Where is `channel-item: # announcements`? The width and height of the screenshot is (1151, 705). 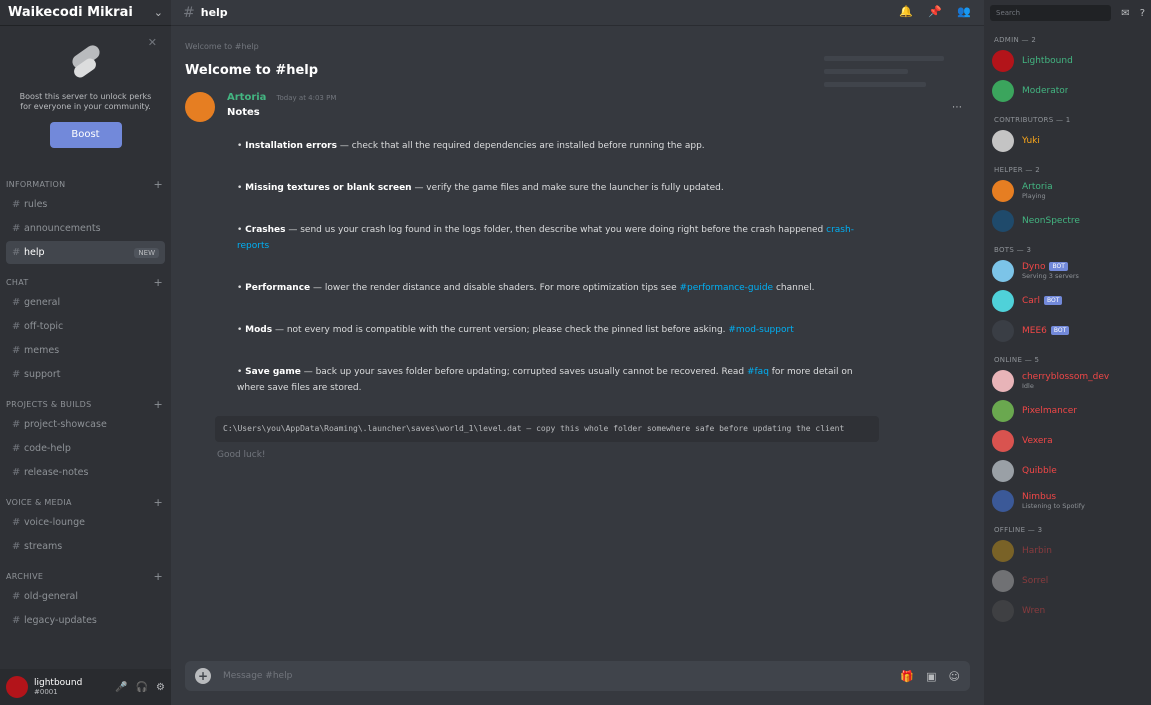
channel-item: # announcements is located at coordinates (85, 228).